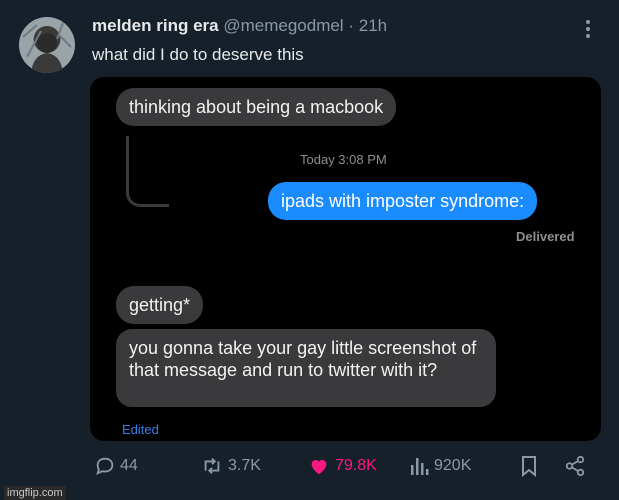 This screenshot has width=619, height=500. What do you see at coordinates (105, 466) in the screenshot?
I see `reply-icon` at bounding box center [105, 466].